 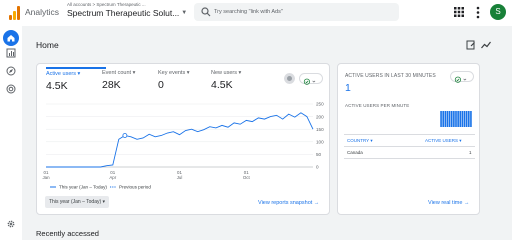 What do you see at coordinates (247, 177) in the screenshot?
I see `x-tick-label: Oct` at bounding box center [247, 177].